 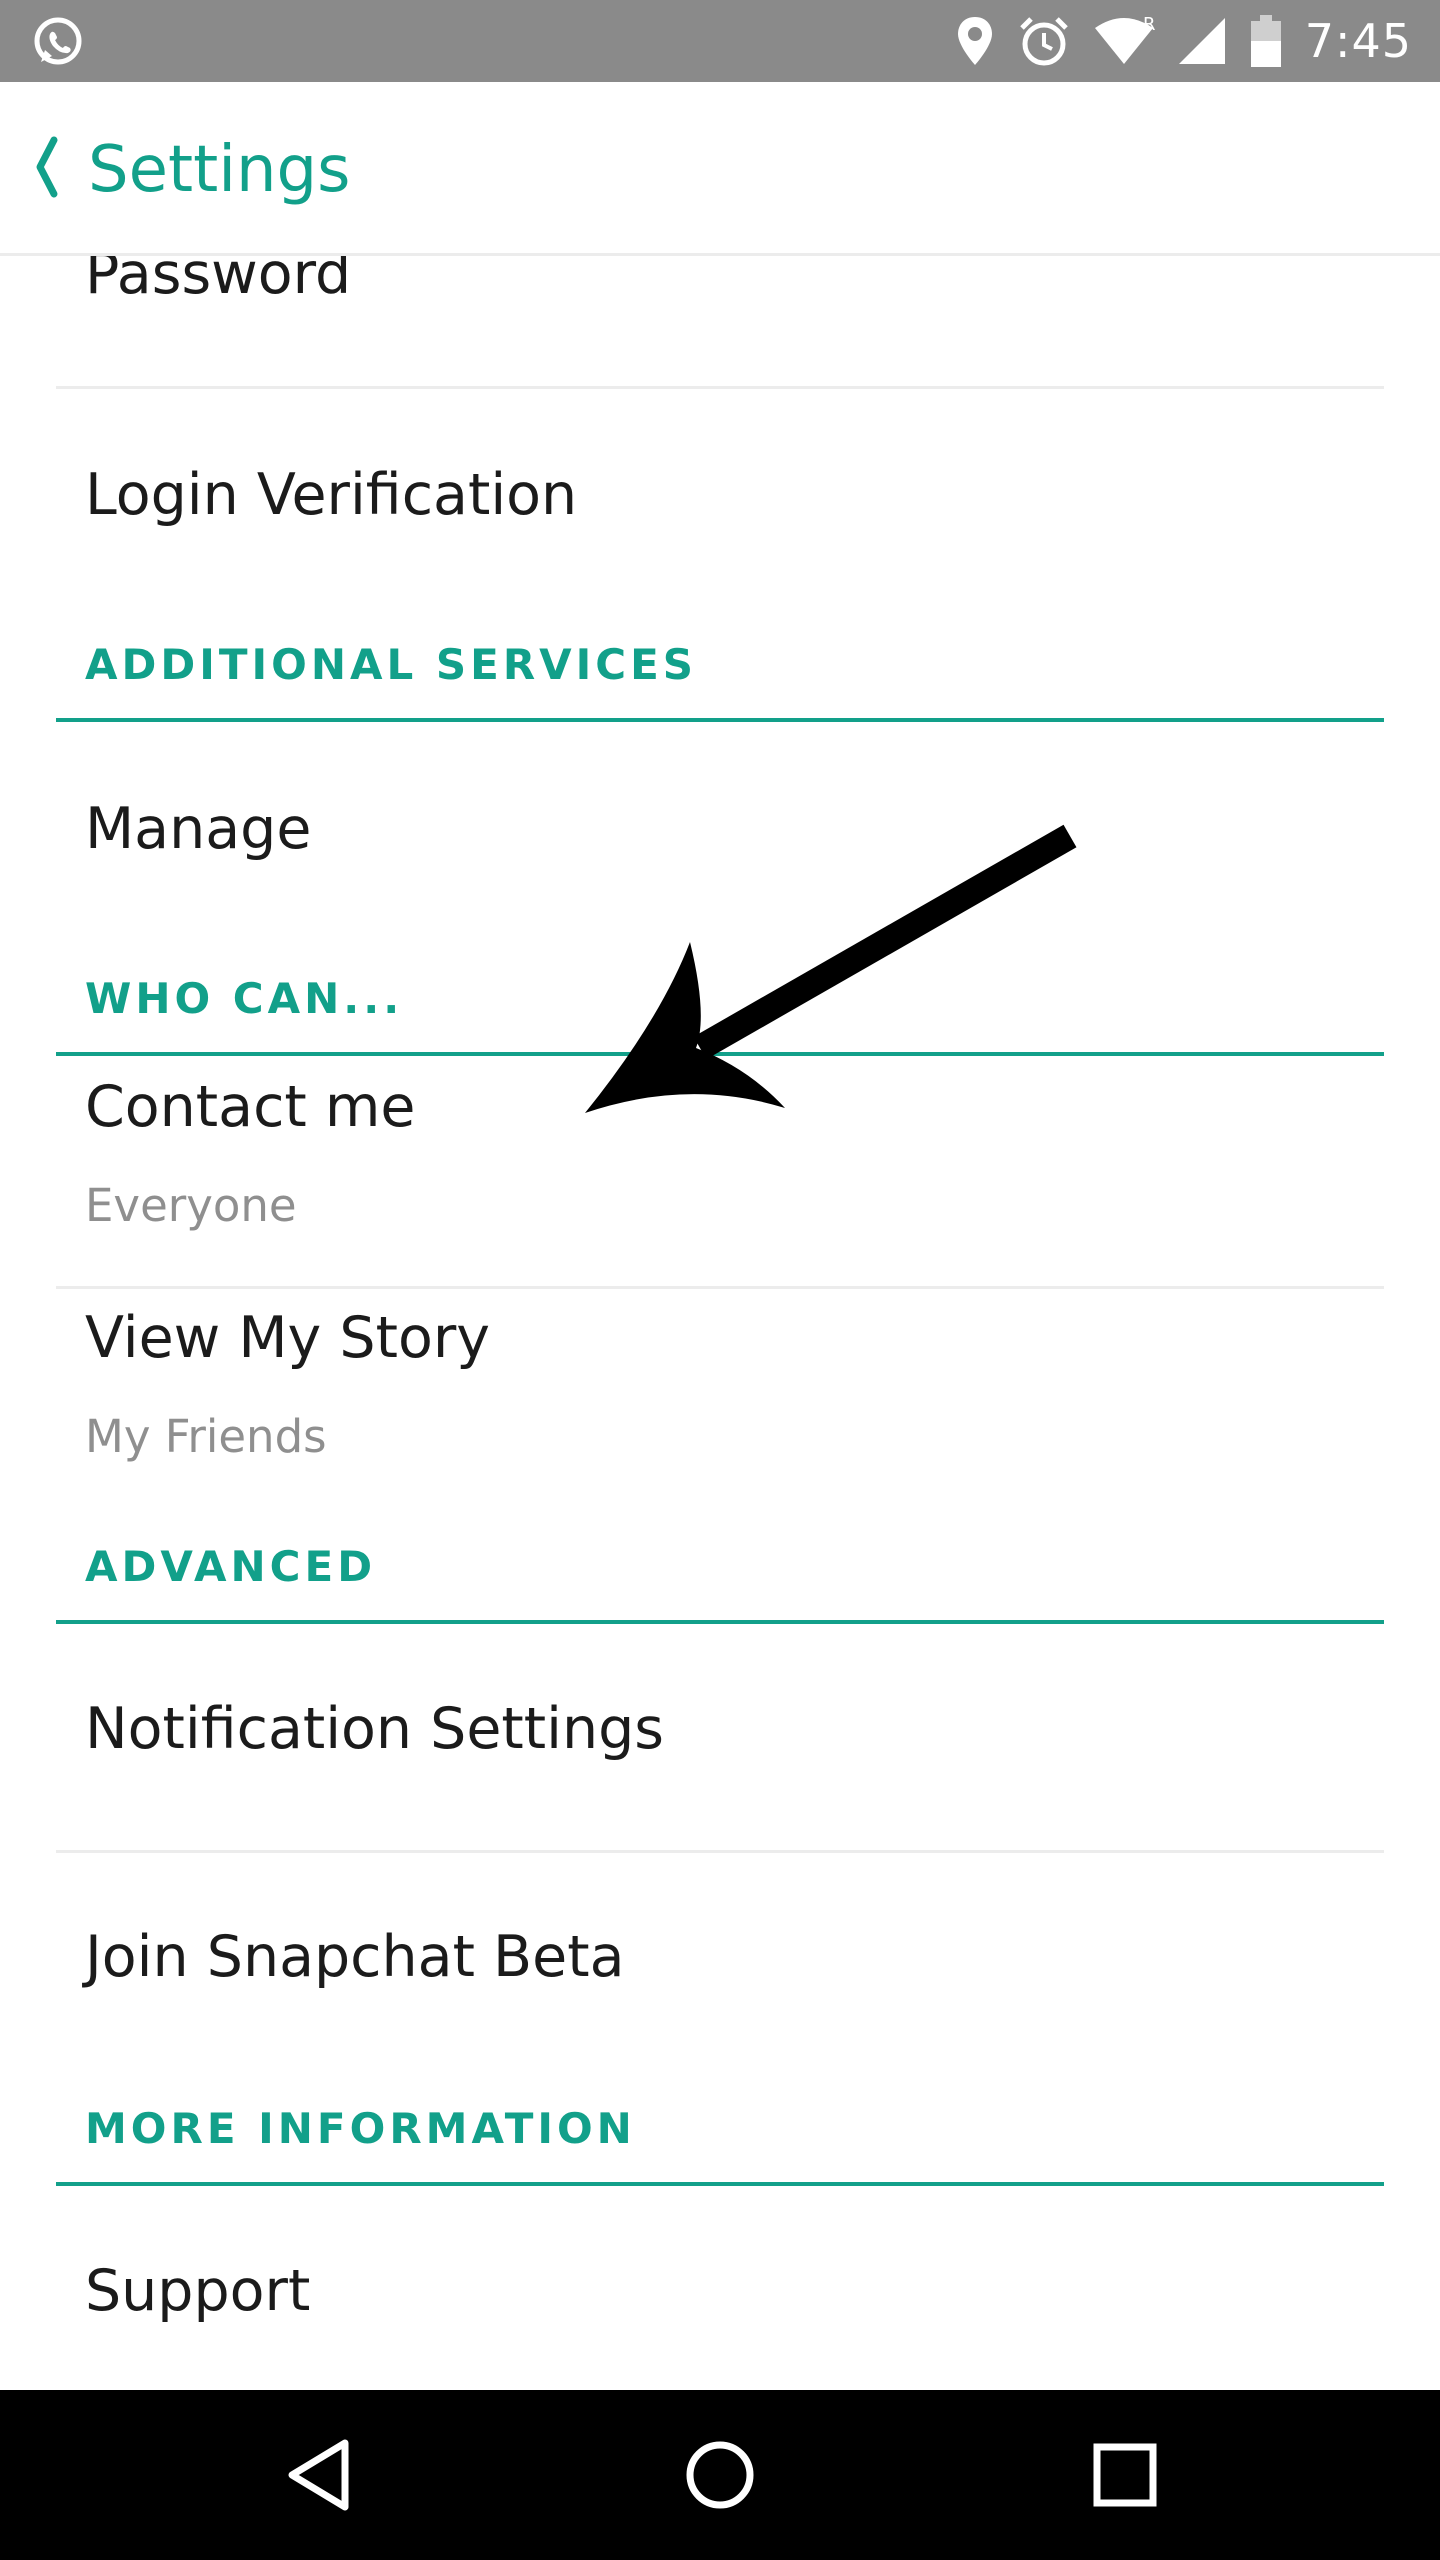 I want to click on section-header-additional-services: ADDITIONAL SERVICES, so click(x=391, y=664).